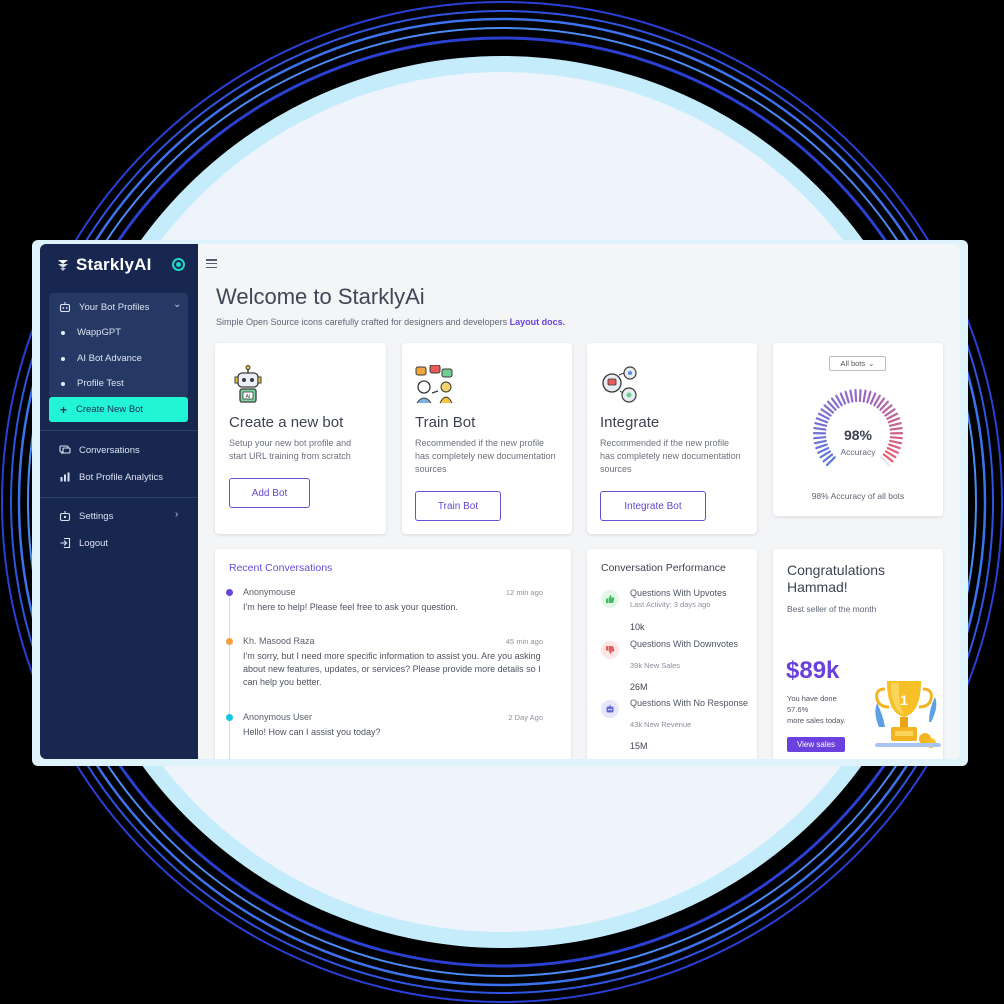 The image size is (1004, 1004). Describe the element at coordinates (670, 604) in the screenshot. I see `performance-sub: Last Activity: 3 days ago` at that location.